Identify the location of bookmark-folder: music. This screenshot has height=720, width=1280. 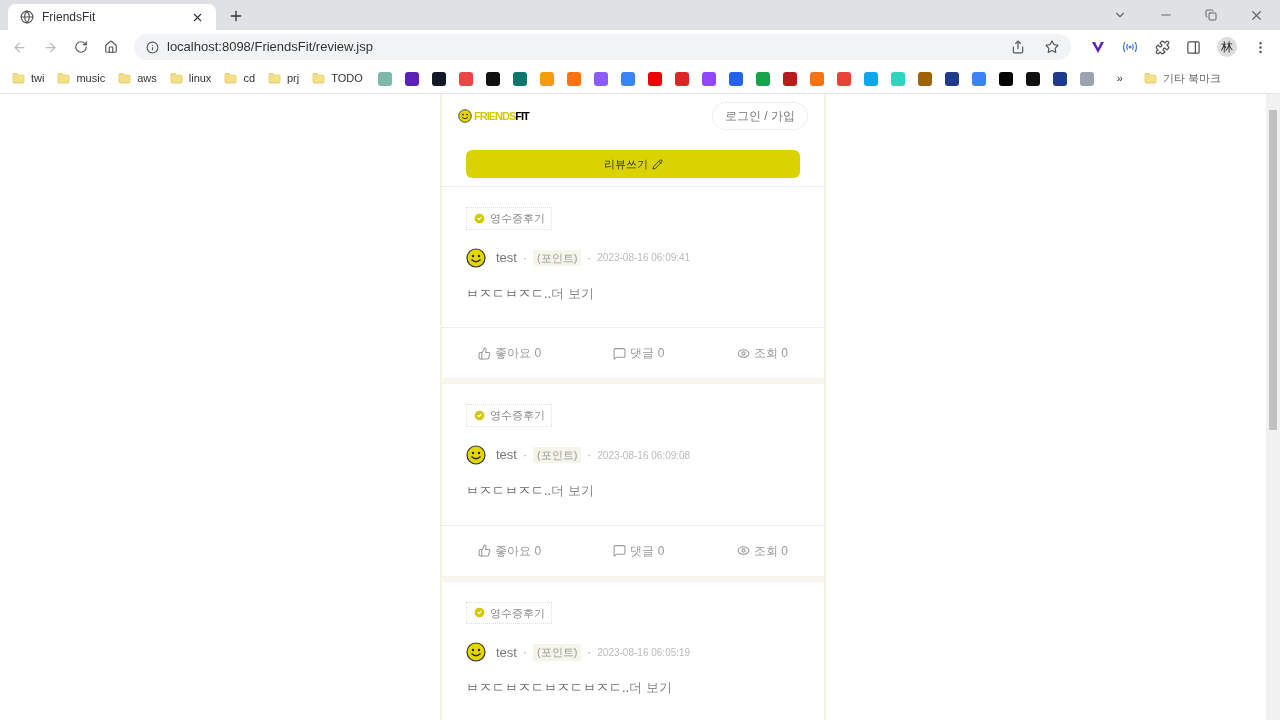
(91, 78).